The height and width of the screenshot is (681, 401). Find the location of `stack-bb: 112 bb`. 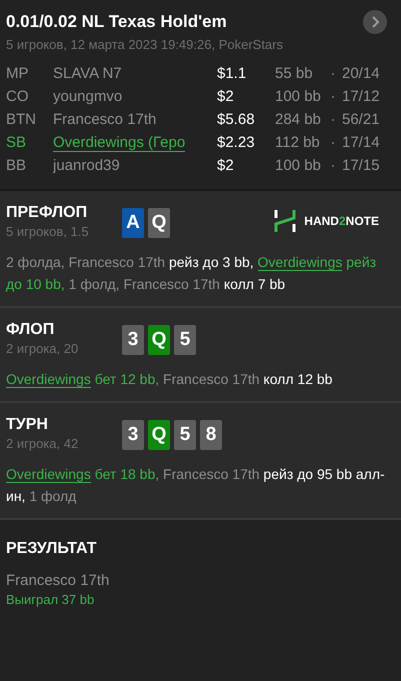

stack-bb: 112 bb is located at coordinates (298, 143).